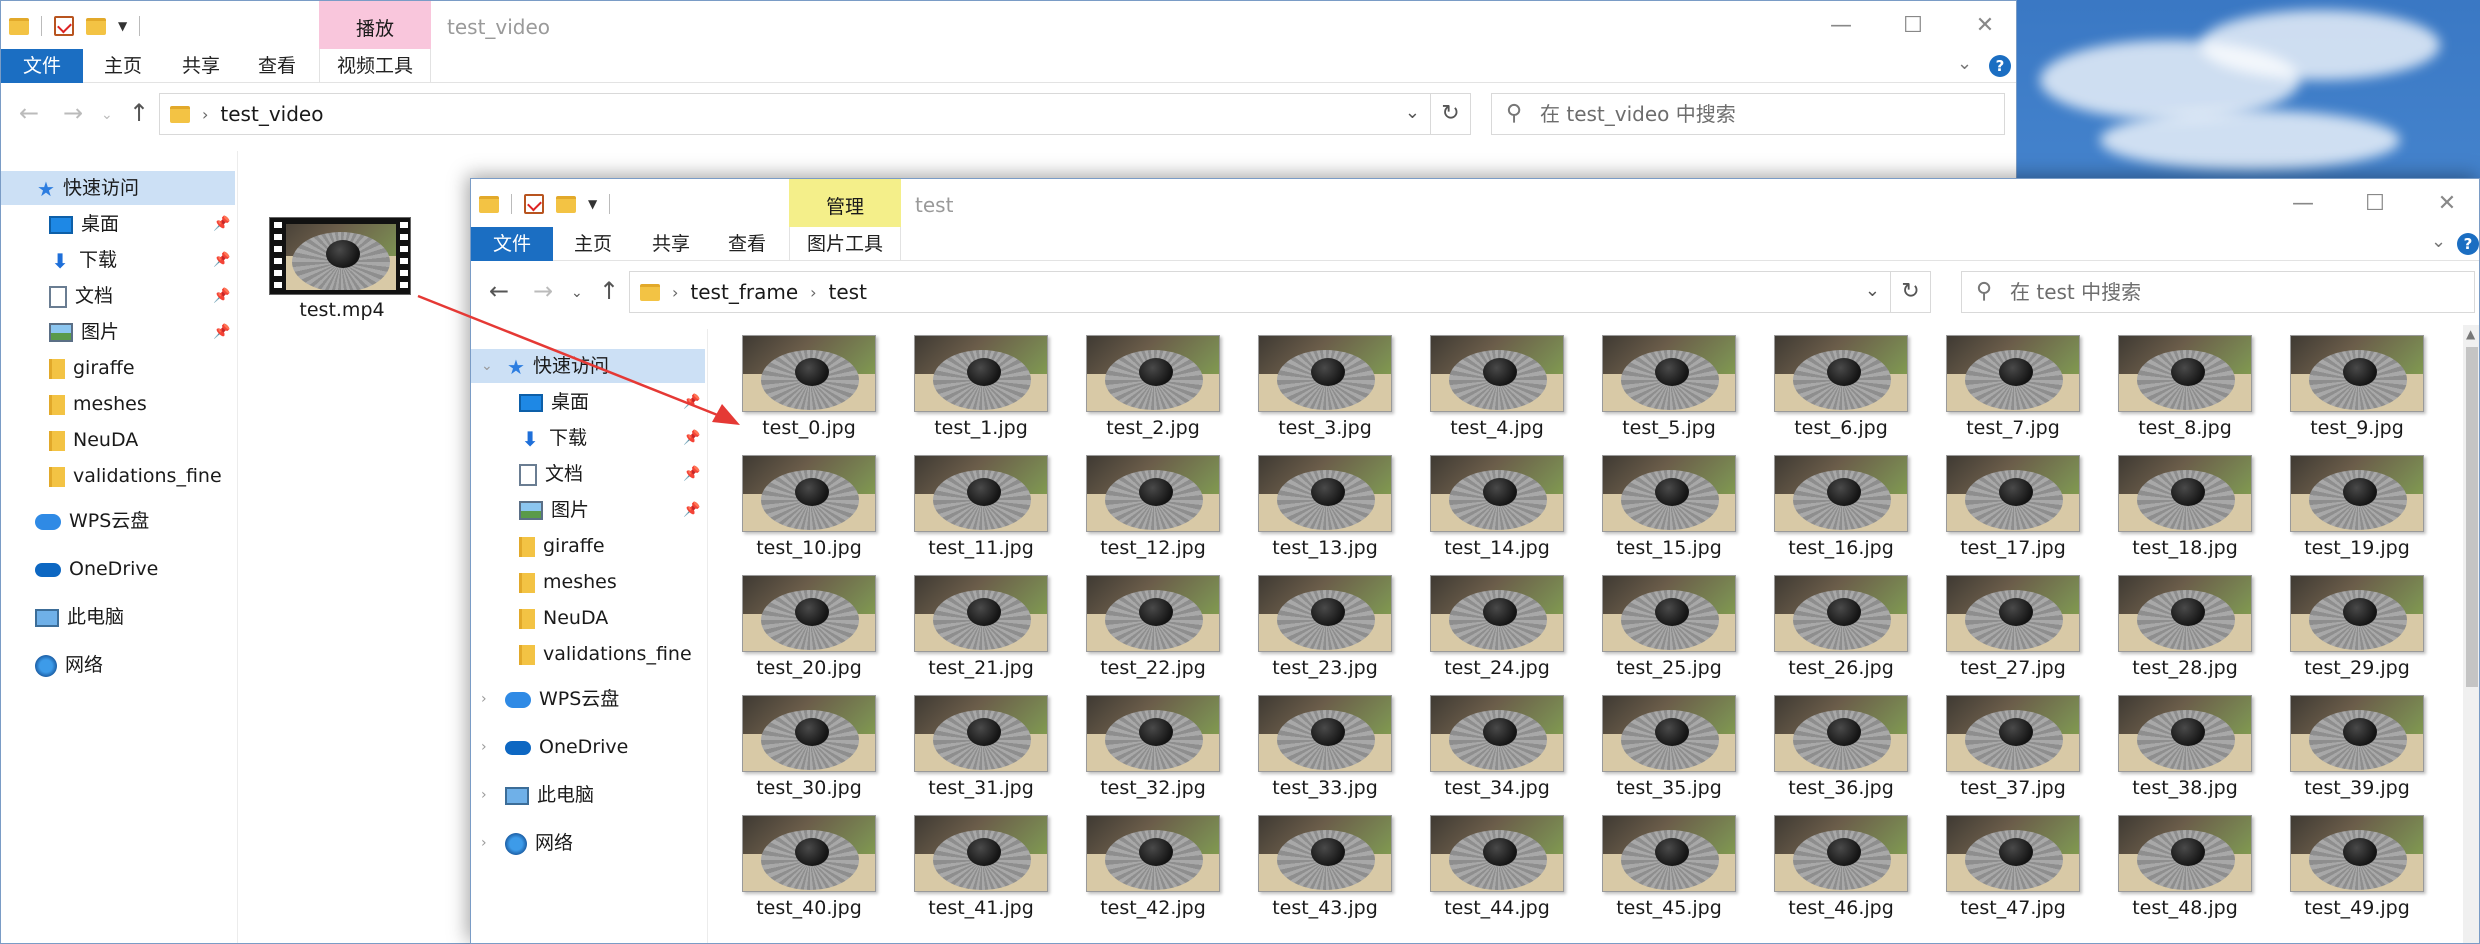 The image size is (2480, 944). I want to click on nav-item-onedrive: › OneDrive, so click(588, 747).